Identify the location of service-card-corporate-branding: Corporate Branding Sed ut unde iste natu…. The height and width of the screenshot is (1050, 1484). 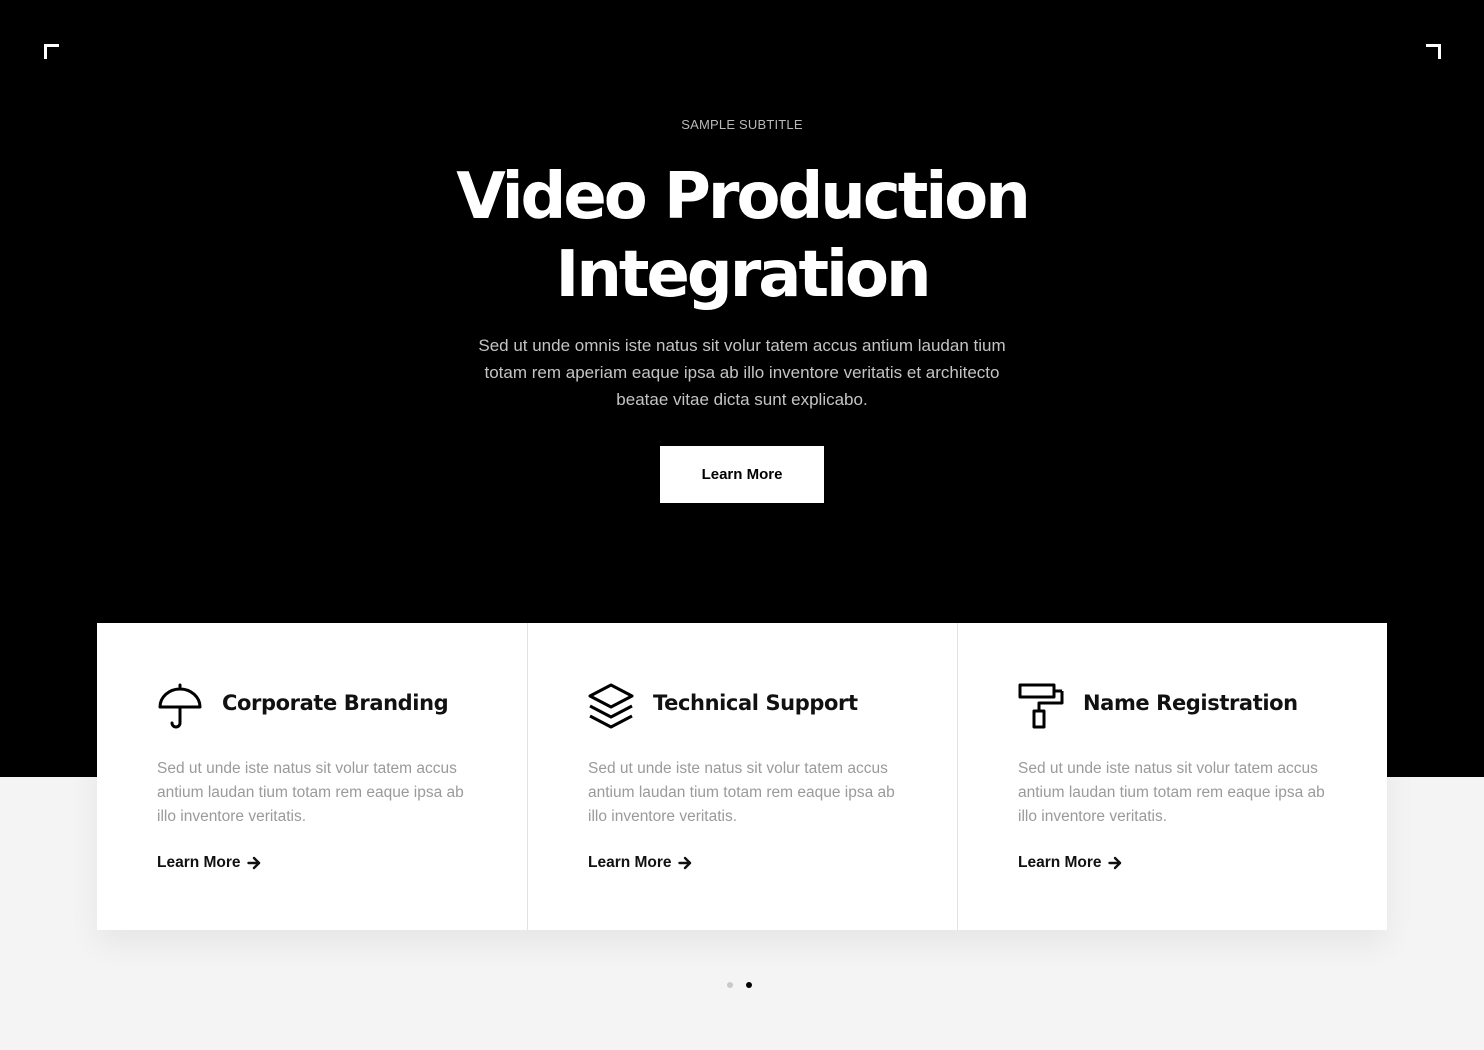
(312, 776).